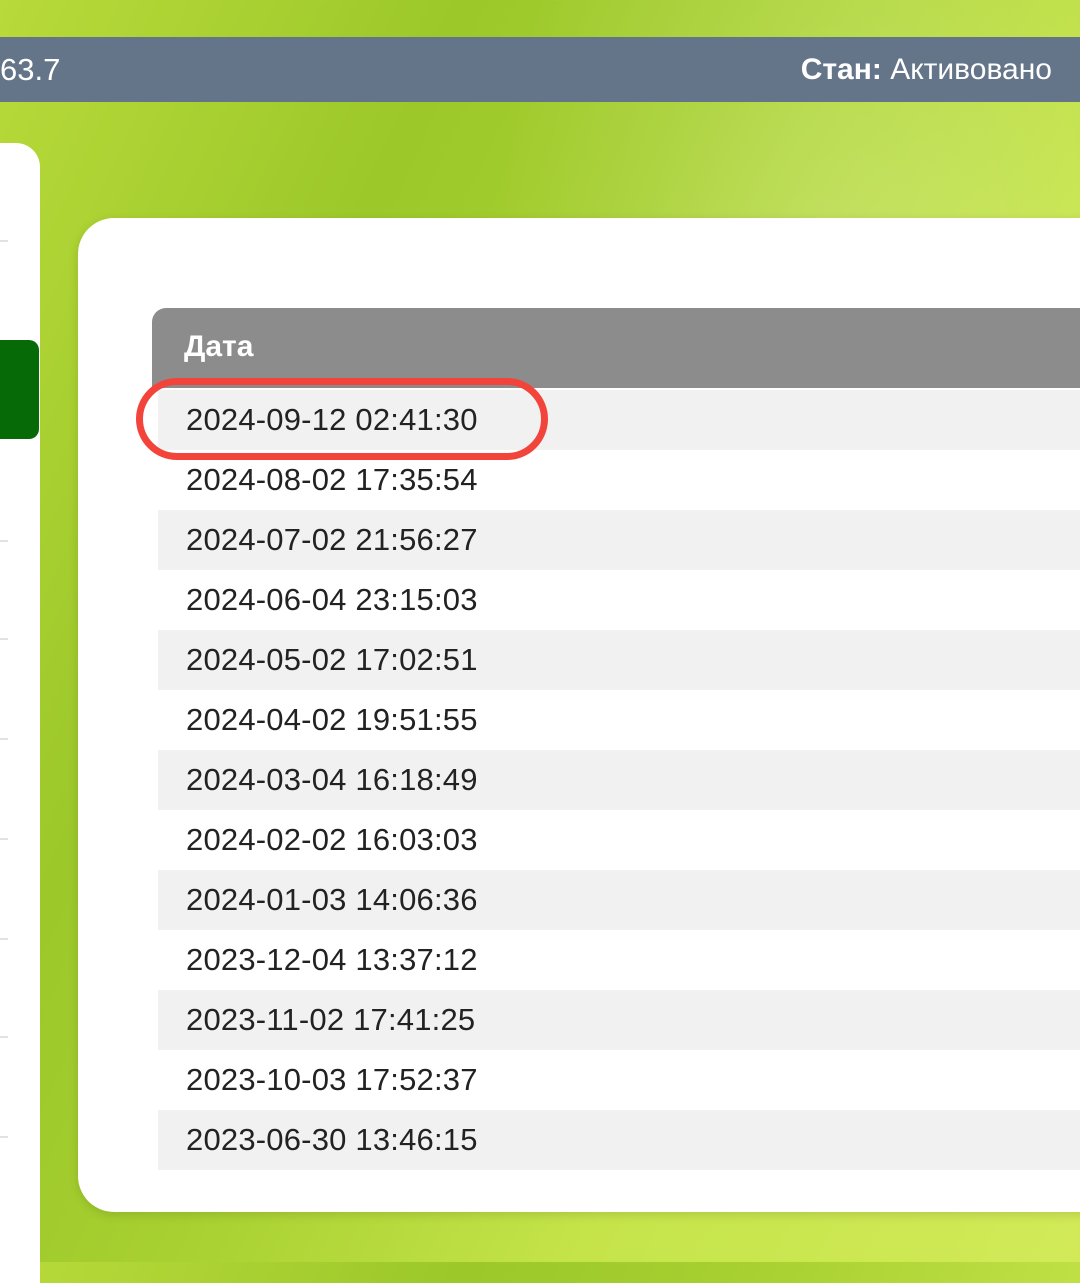 The width and height of the screenshot is (1080, 1283). What do you see at coordinates (616, 348) in the screenshot?
I see `table-header-date: Дата` at bounding box center [616, 348].